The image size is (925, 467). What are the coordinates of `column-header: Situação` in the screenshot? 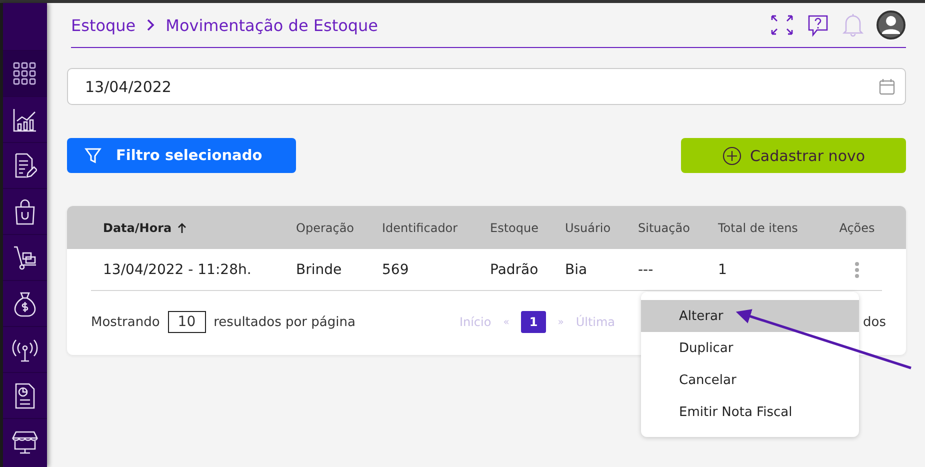 It's located at (664, 227).